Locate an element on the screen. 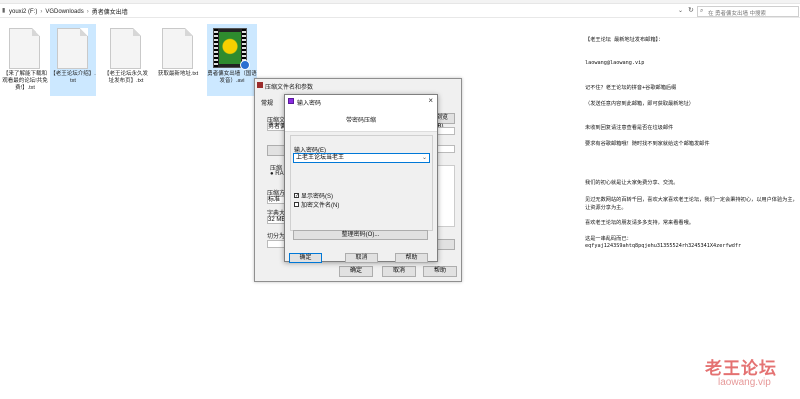  file-item: 【老王论坛介绍】.txt is located at coordinates (73, 60).